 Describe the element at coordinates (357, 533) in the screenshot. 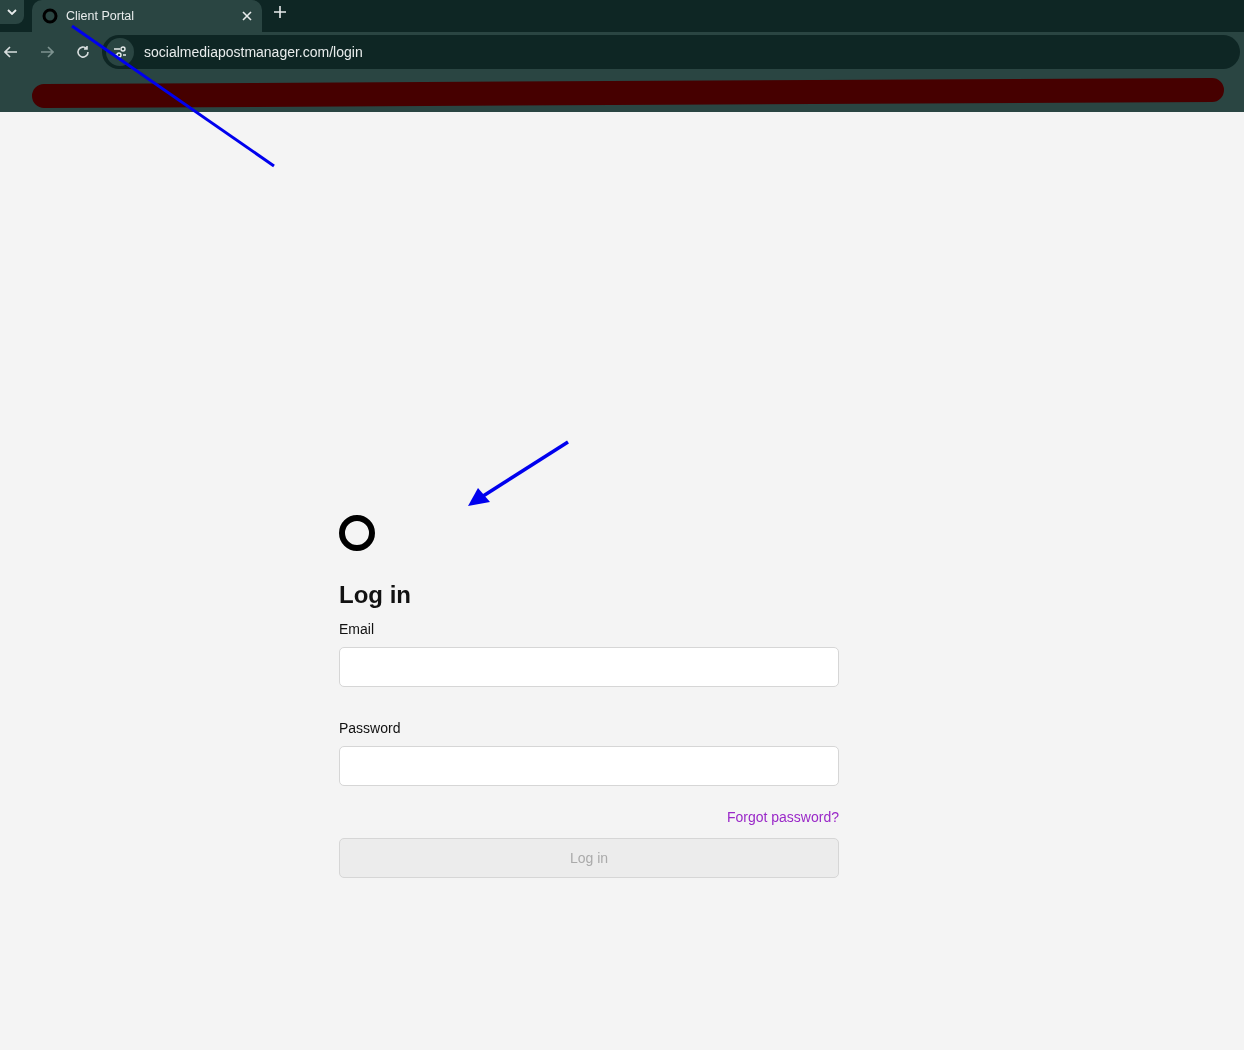

I see `ring-logo-icon` at that location.